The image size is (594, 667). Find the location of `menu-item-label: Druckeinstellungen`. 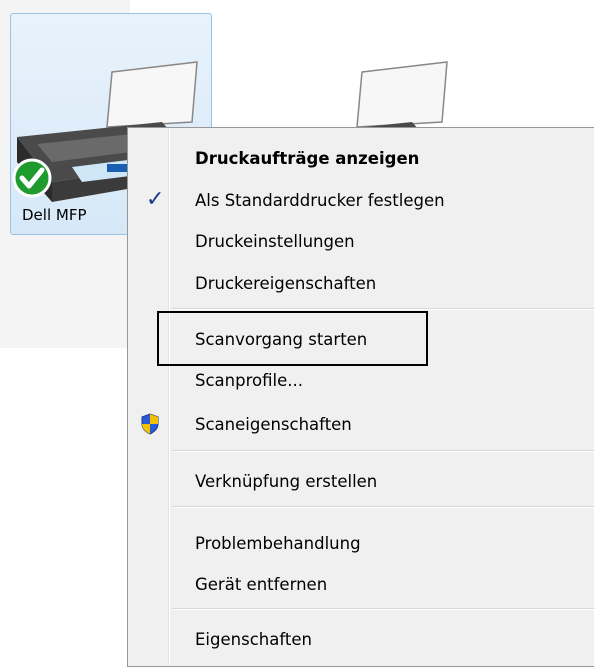

menu-item-label: Druckeinstellungen is located at coordinates (275, 241).